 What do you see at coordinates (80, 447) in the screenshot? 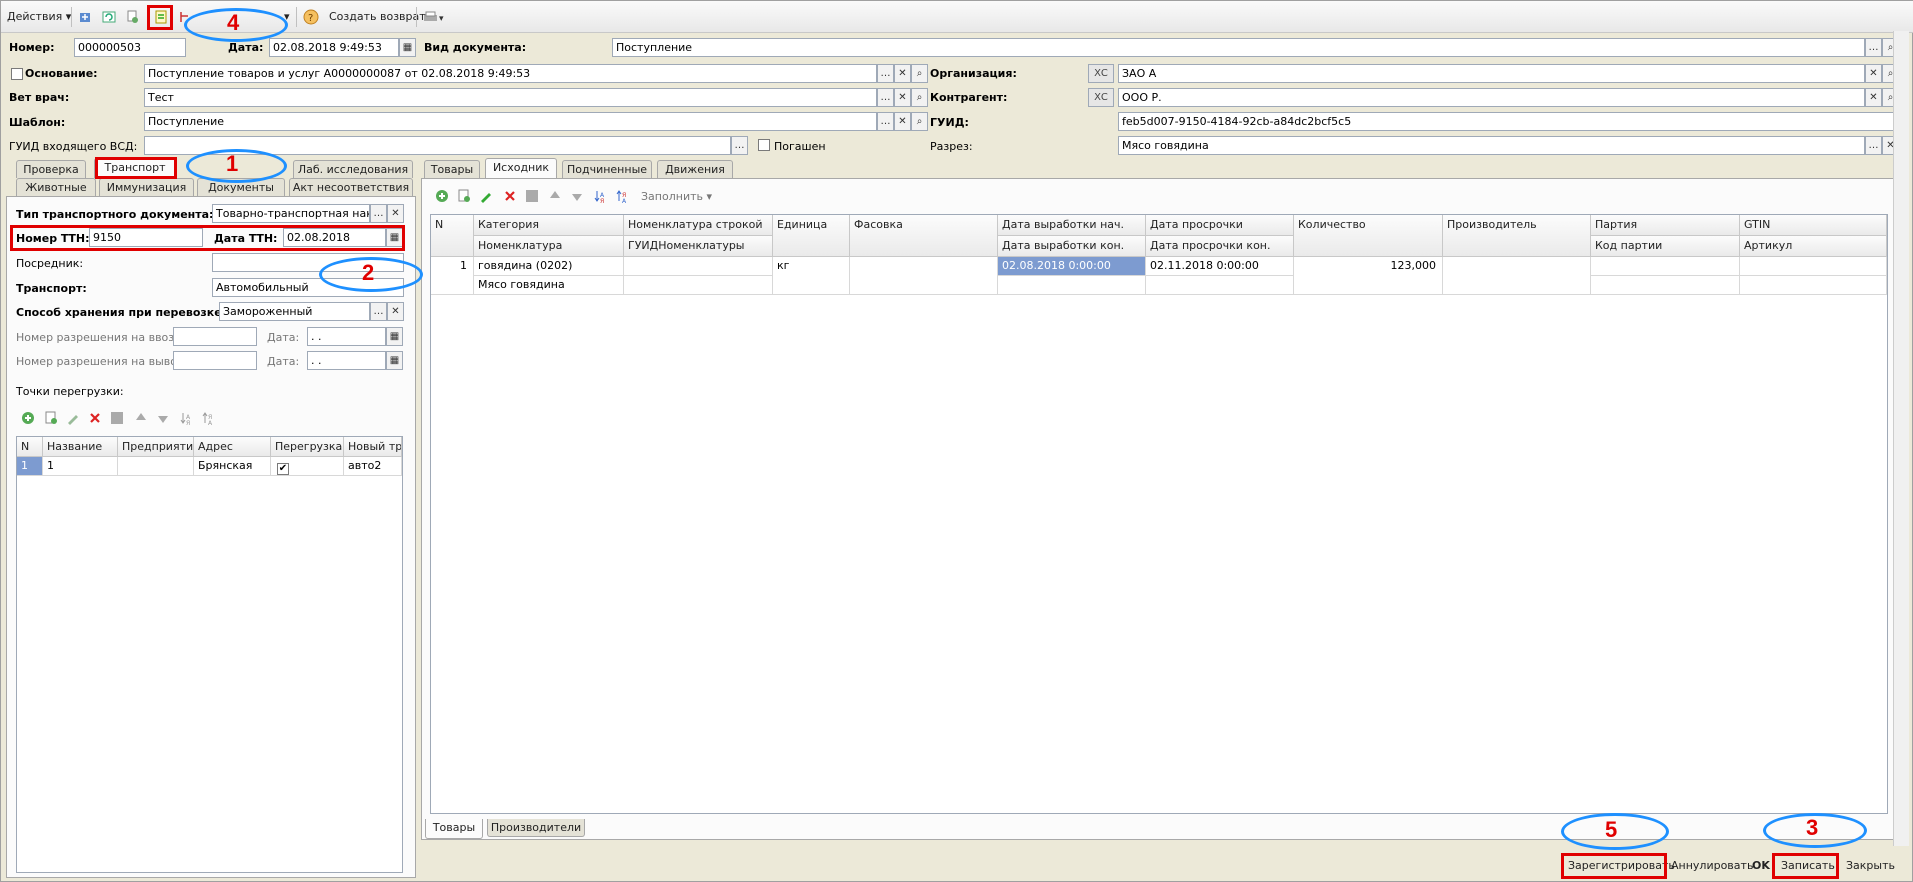
I see `grid-header: Название` at bounding box center [80, 447].